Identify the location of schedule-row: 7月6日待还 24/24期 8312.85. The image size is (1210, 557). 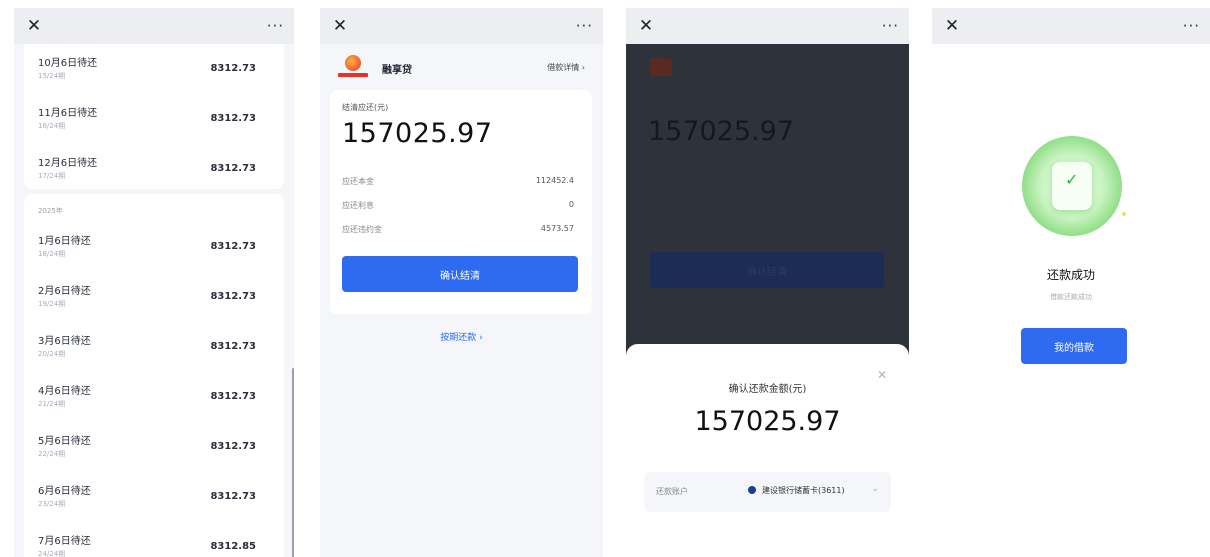
(154, 544).